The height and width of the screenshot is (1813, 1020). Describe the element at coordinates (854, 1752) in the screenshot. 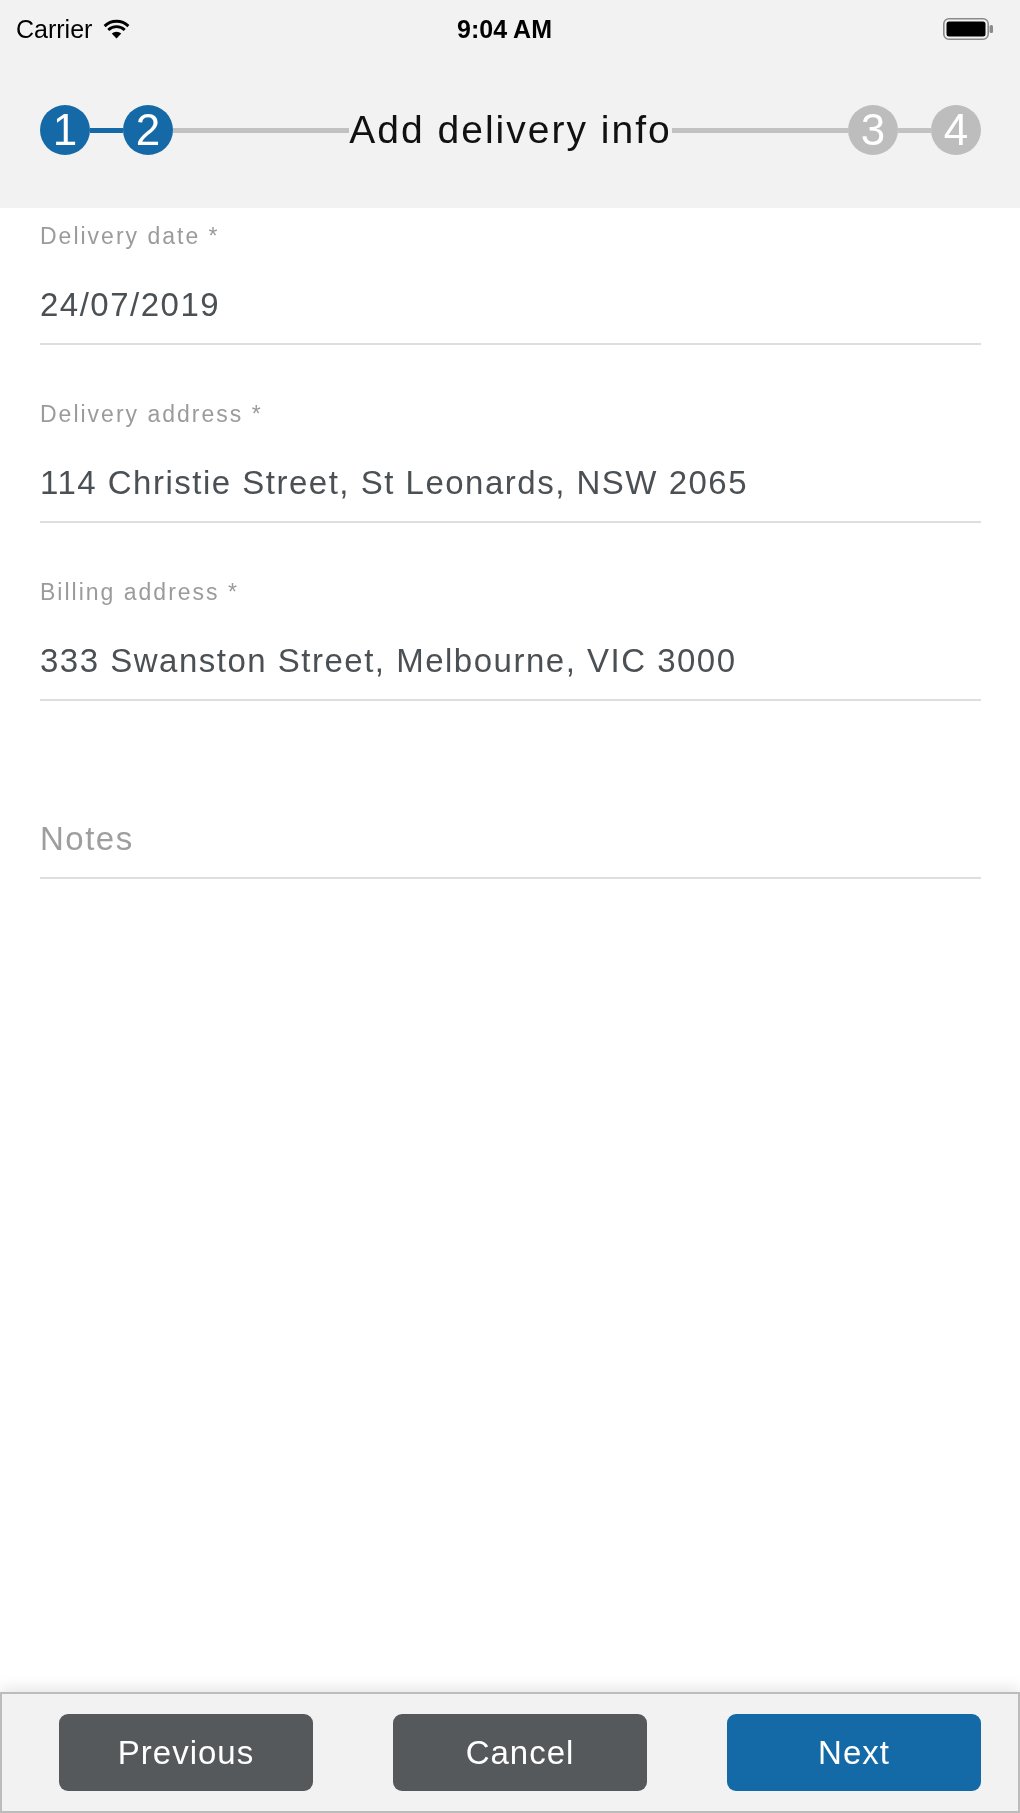

I see `primary-button: Next` at that location.